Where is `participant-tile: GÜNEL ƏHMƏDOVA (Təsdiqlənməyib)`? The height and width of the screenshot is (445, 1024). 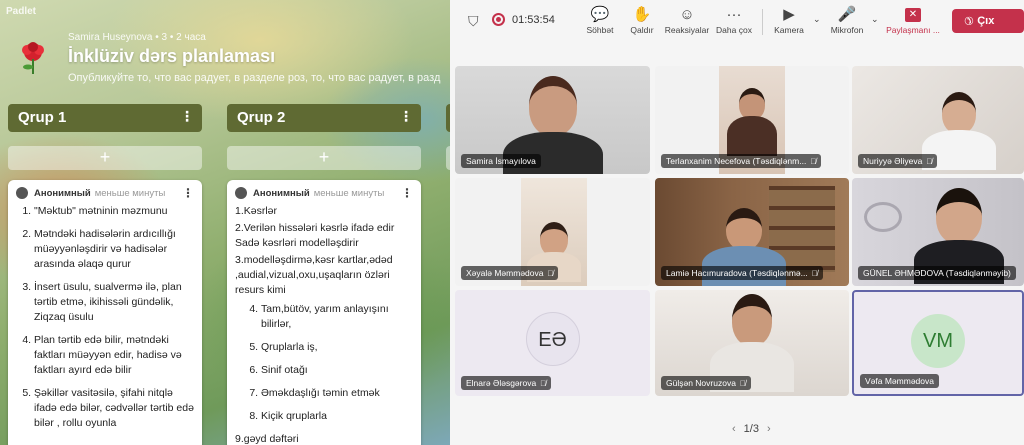
participant-tile: GÜNEL ƏHMƏDOVA (Təsdiqlənməyib) is located at coordinates (938, 232).